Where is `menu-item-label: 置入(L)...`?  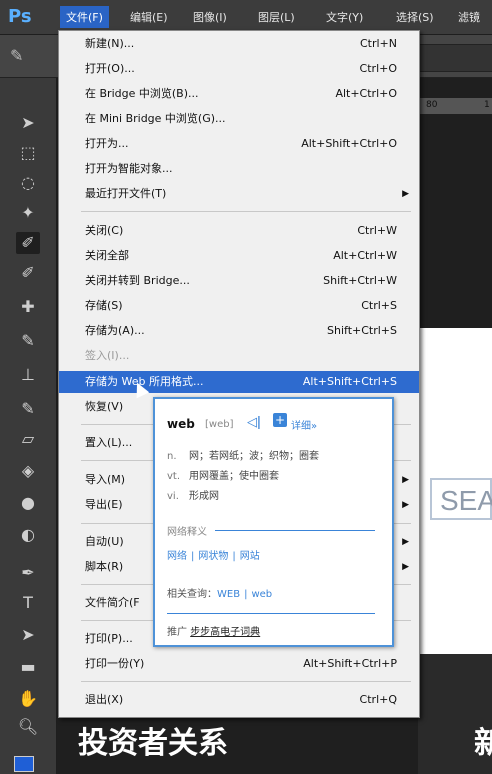
menu-item-label: 置入(L)... is located at coordinates (109, 442).